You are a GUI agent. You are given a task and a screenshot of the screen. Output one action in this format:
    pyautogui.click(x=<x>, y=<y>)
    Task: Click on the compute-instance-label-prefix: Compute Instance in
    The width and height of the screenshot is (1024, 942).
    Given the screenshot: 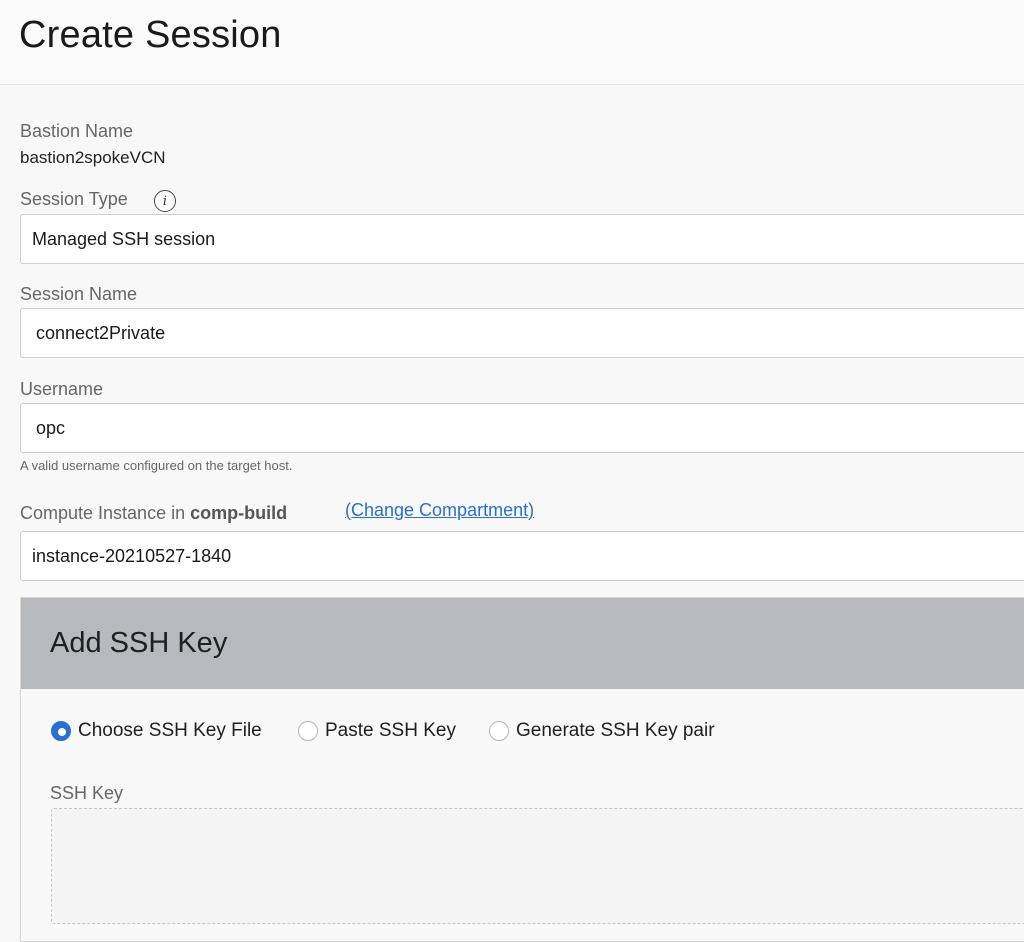 What is the action you would take?
    pyautogui.click(x=103, y=513)
    